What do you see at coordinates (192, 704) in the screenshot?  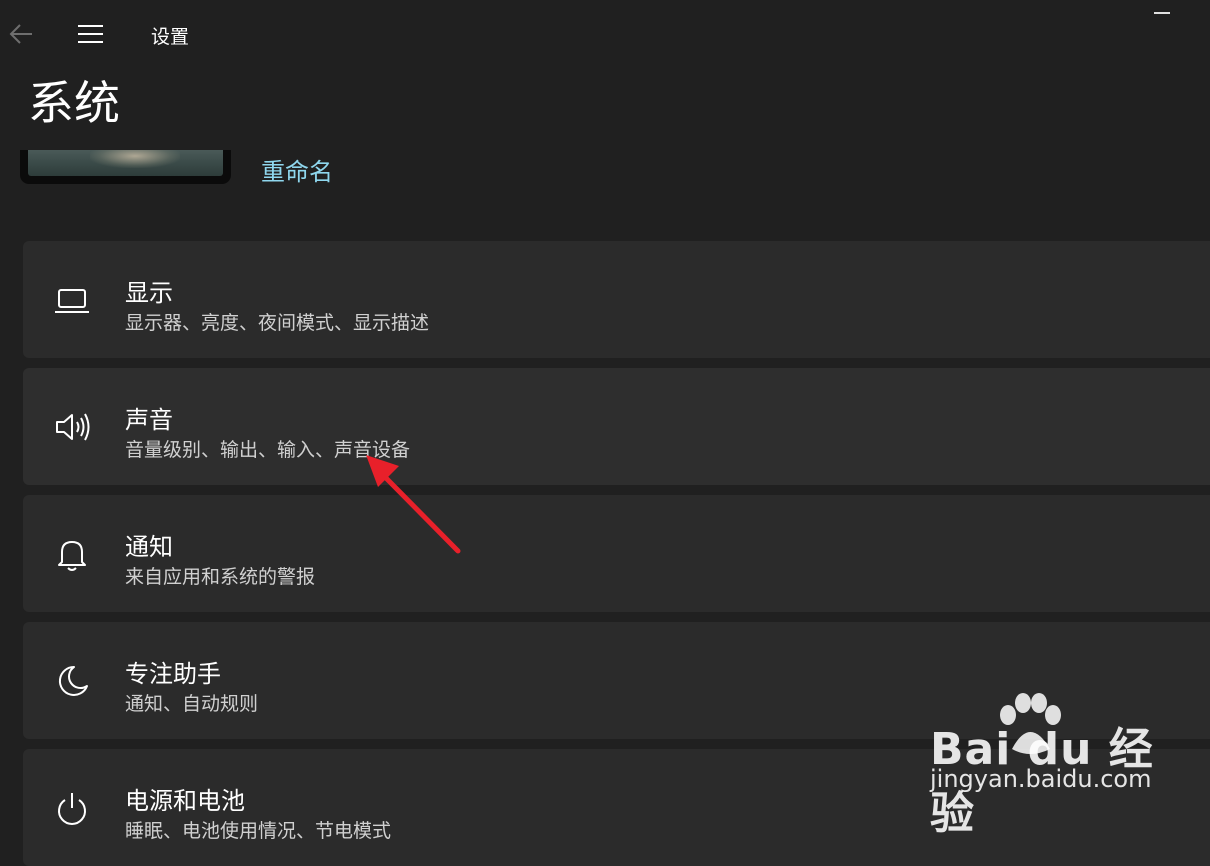 I see `setting-description: 通知、自动规则` at bounding box center [192, 704].